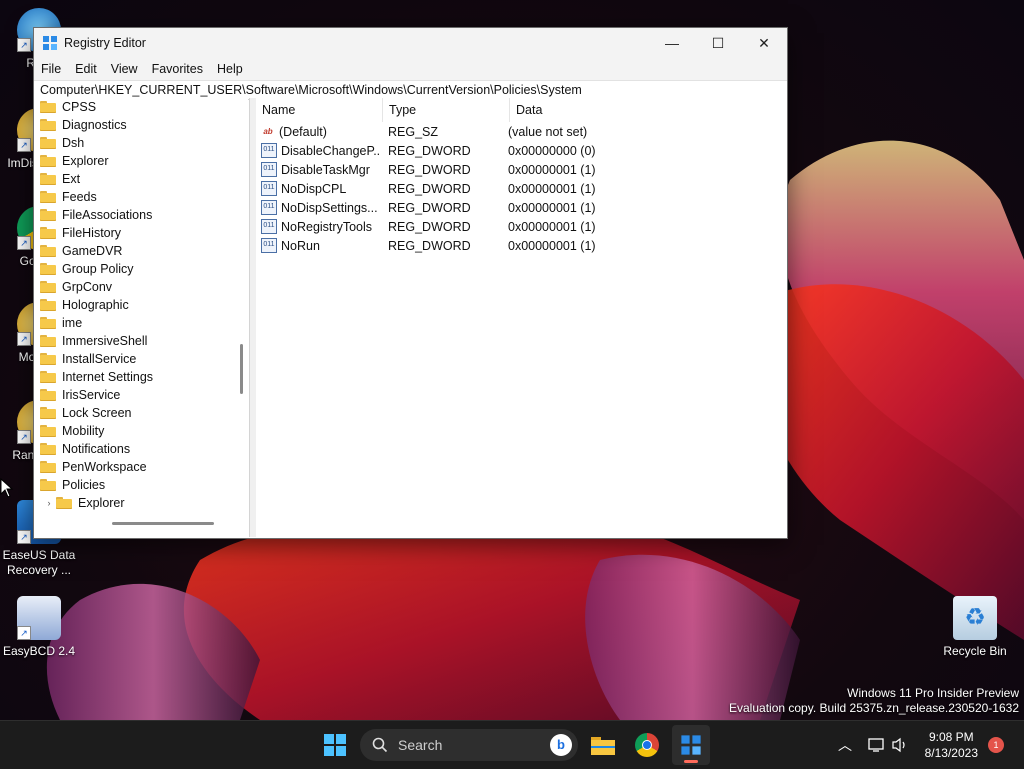  I want to click on show-hidden-icons-button: ︿, so click(845, 745).